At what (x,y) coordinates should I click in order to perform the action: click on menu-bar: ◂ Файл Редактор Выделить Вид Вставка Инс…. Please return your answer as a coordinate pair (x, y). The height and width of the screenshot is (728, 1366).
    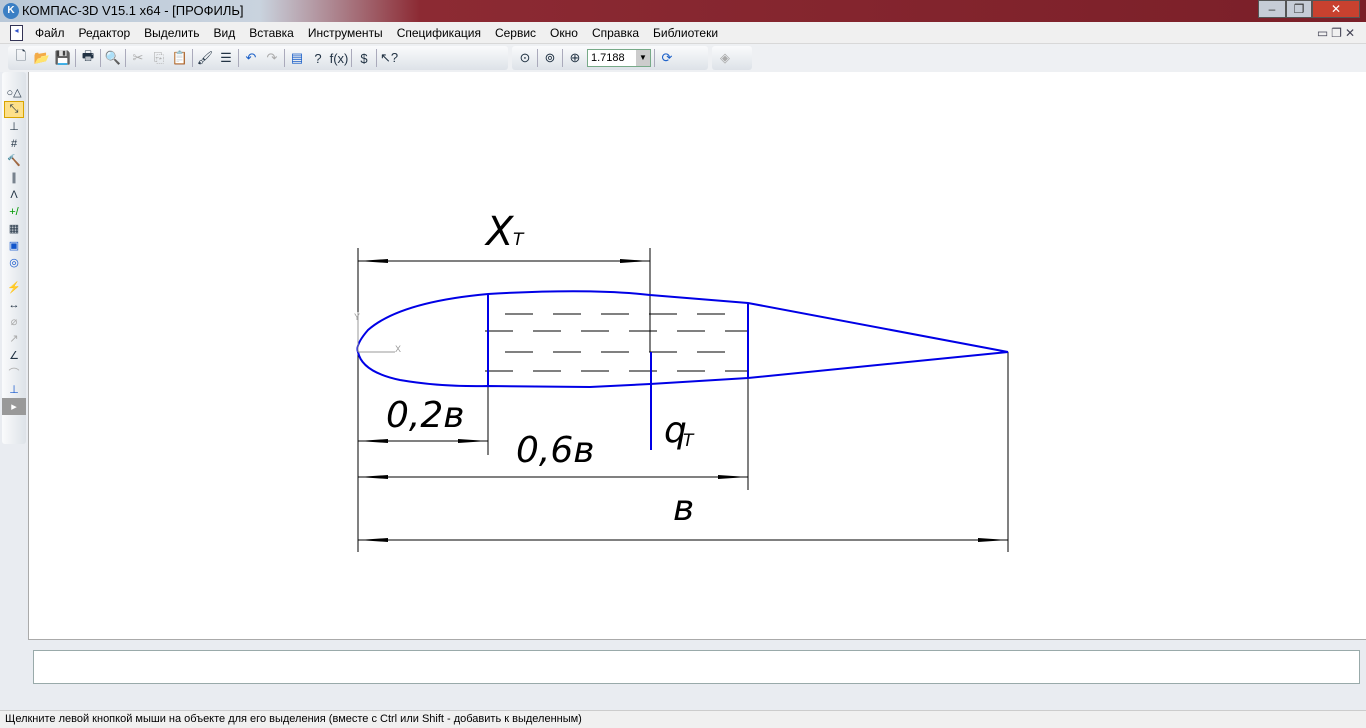
    Looking at the image, I should click on (683, 33).